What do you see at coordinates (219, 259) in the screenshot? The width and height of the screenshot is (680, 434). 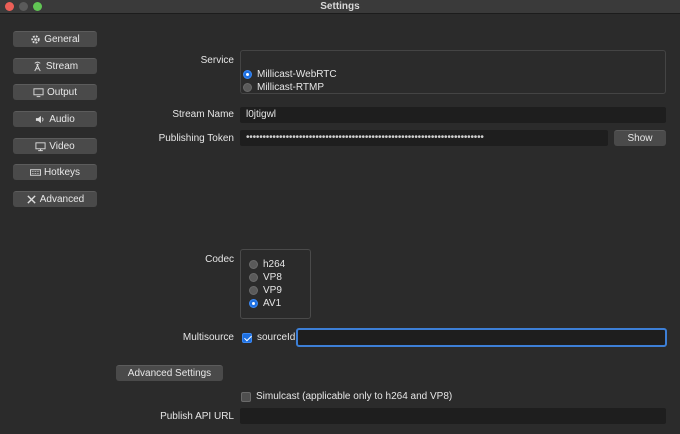 I see `codec-label: Codec` at bounding box center [219, 259].